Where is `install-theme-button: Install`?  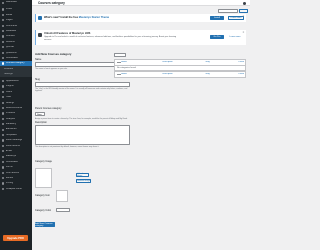
install-theme-button: Install is located at coordinates (217, 18).